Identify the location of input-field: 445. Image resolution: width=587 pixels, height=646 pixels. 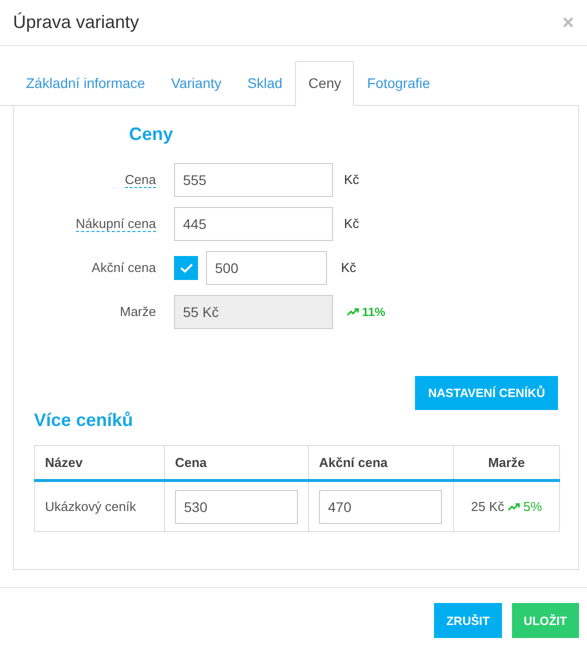
(253, 223).